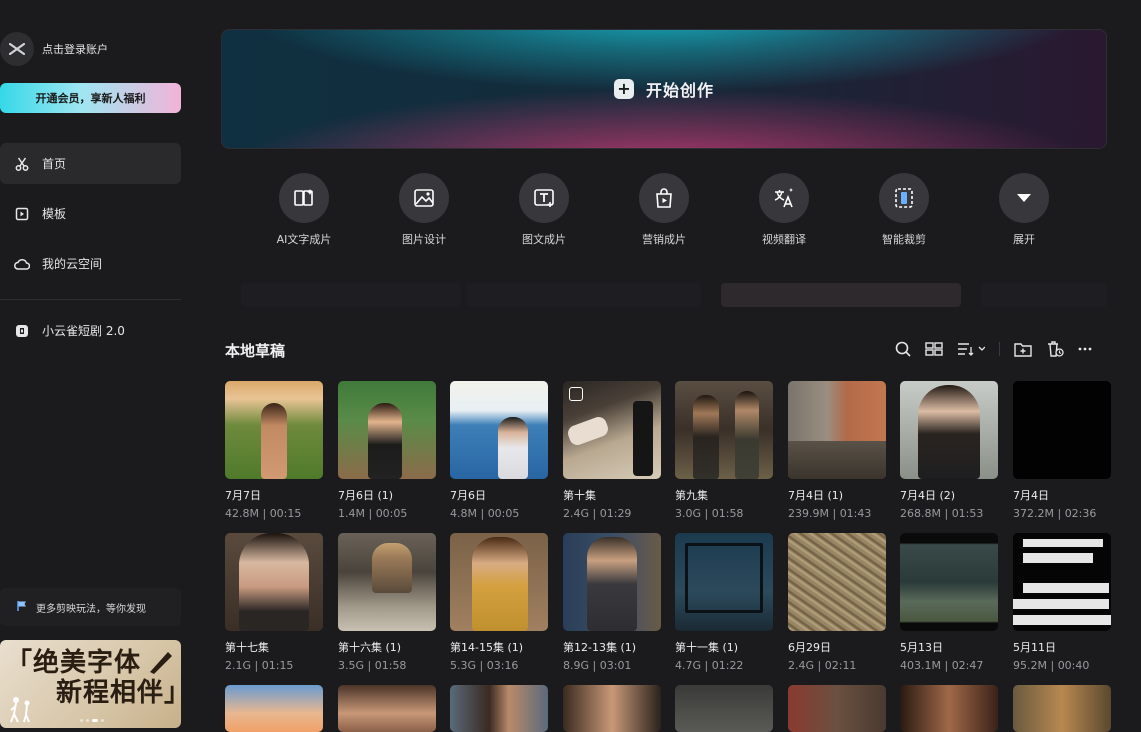 This screenshot has width=1141, height=732. What do you see at coordinates (934, 349) in the screenshot?
I see `view-toggle-icon` at bounding box center [934, 349].